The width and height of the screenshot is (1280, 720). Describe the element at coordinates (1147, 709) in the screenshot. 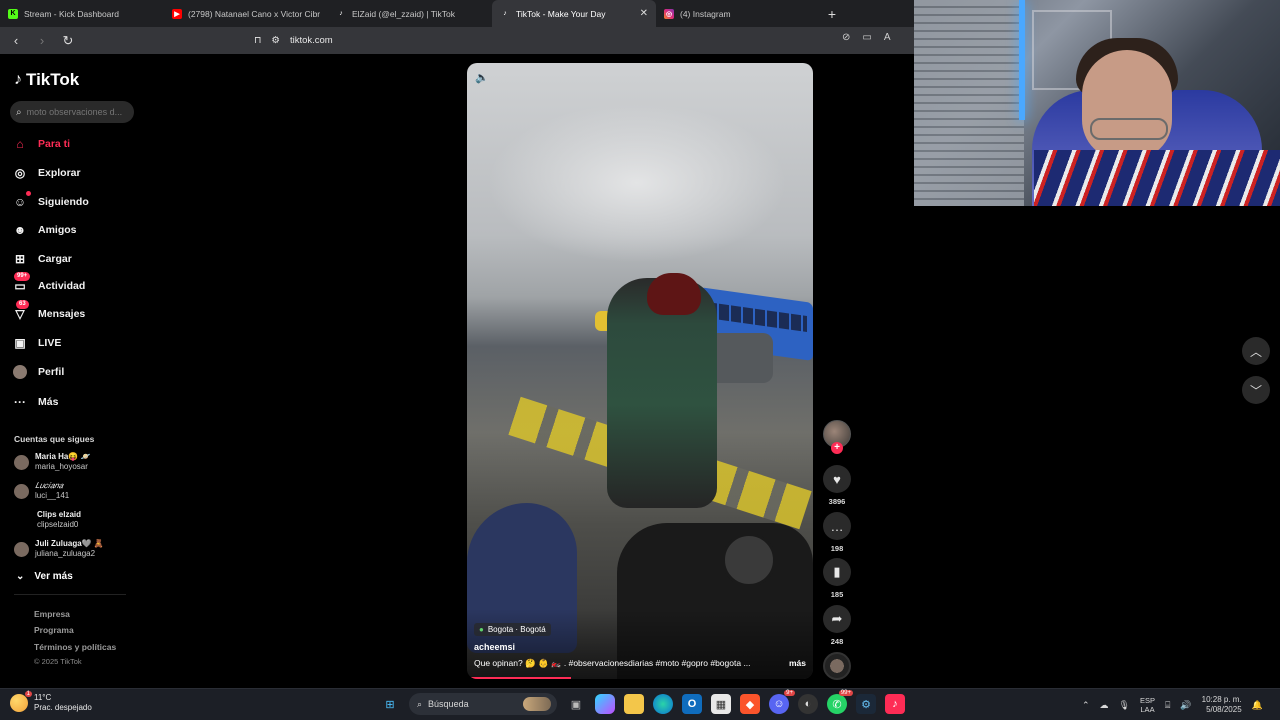

I see `layout-code: LAA` at that location.